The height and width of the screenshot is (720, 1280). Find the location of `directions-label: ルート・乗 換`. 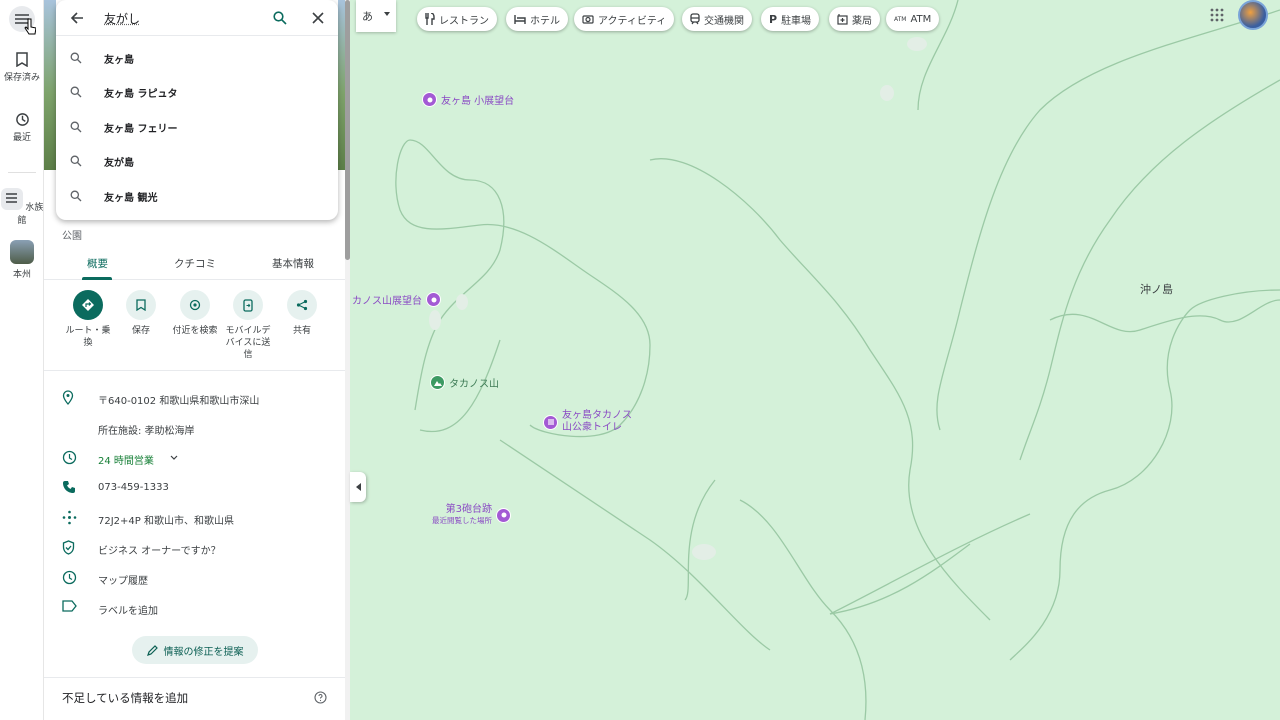

directions-label: ルート・乗 換 is located at coordinates (88, 337).